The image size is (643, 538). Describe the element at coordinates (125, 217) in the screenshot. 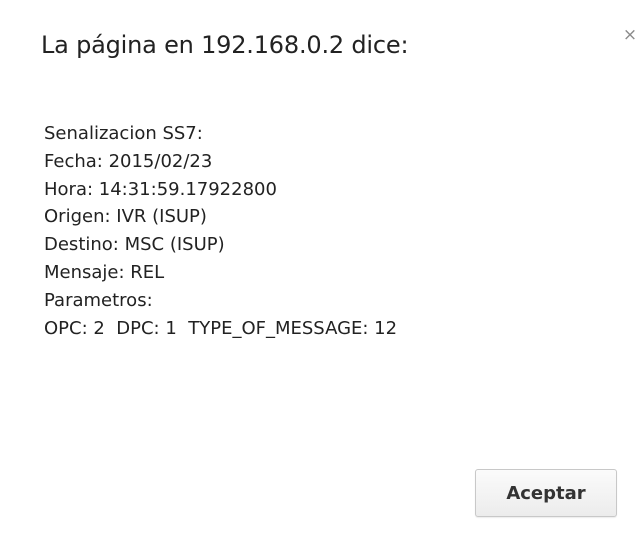

I see `message-line: Origen: IVR (ISUP)` at that location.